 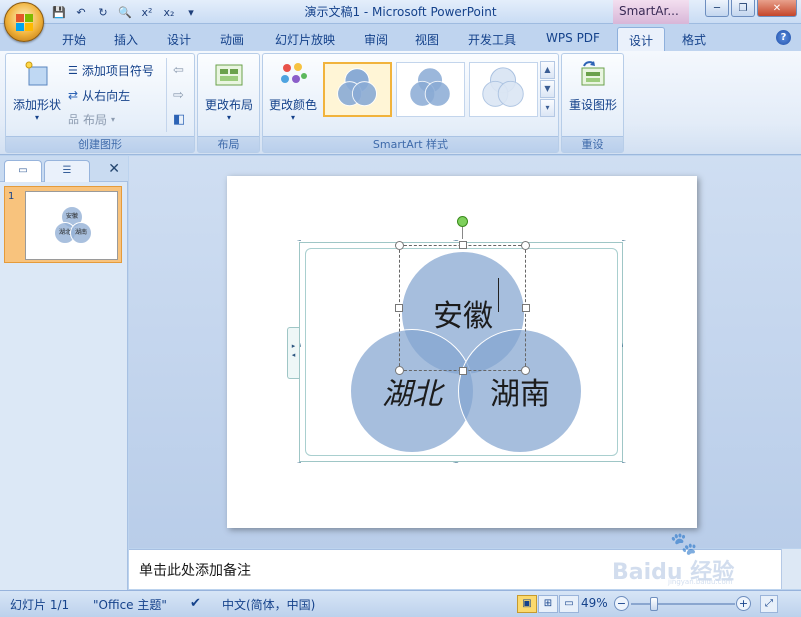 I want to click on tab-smartart-format: 格式, so click(x=694, y=39).